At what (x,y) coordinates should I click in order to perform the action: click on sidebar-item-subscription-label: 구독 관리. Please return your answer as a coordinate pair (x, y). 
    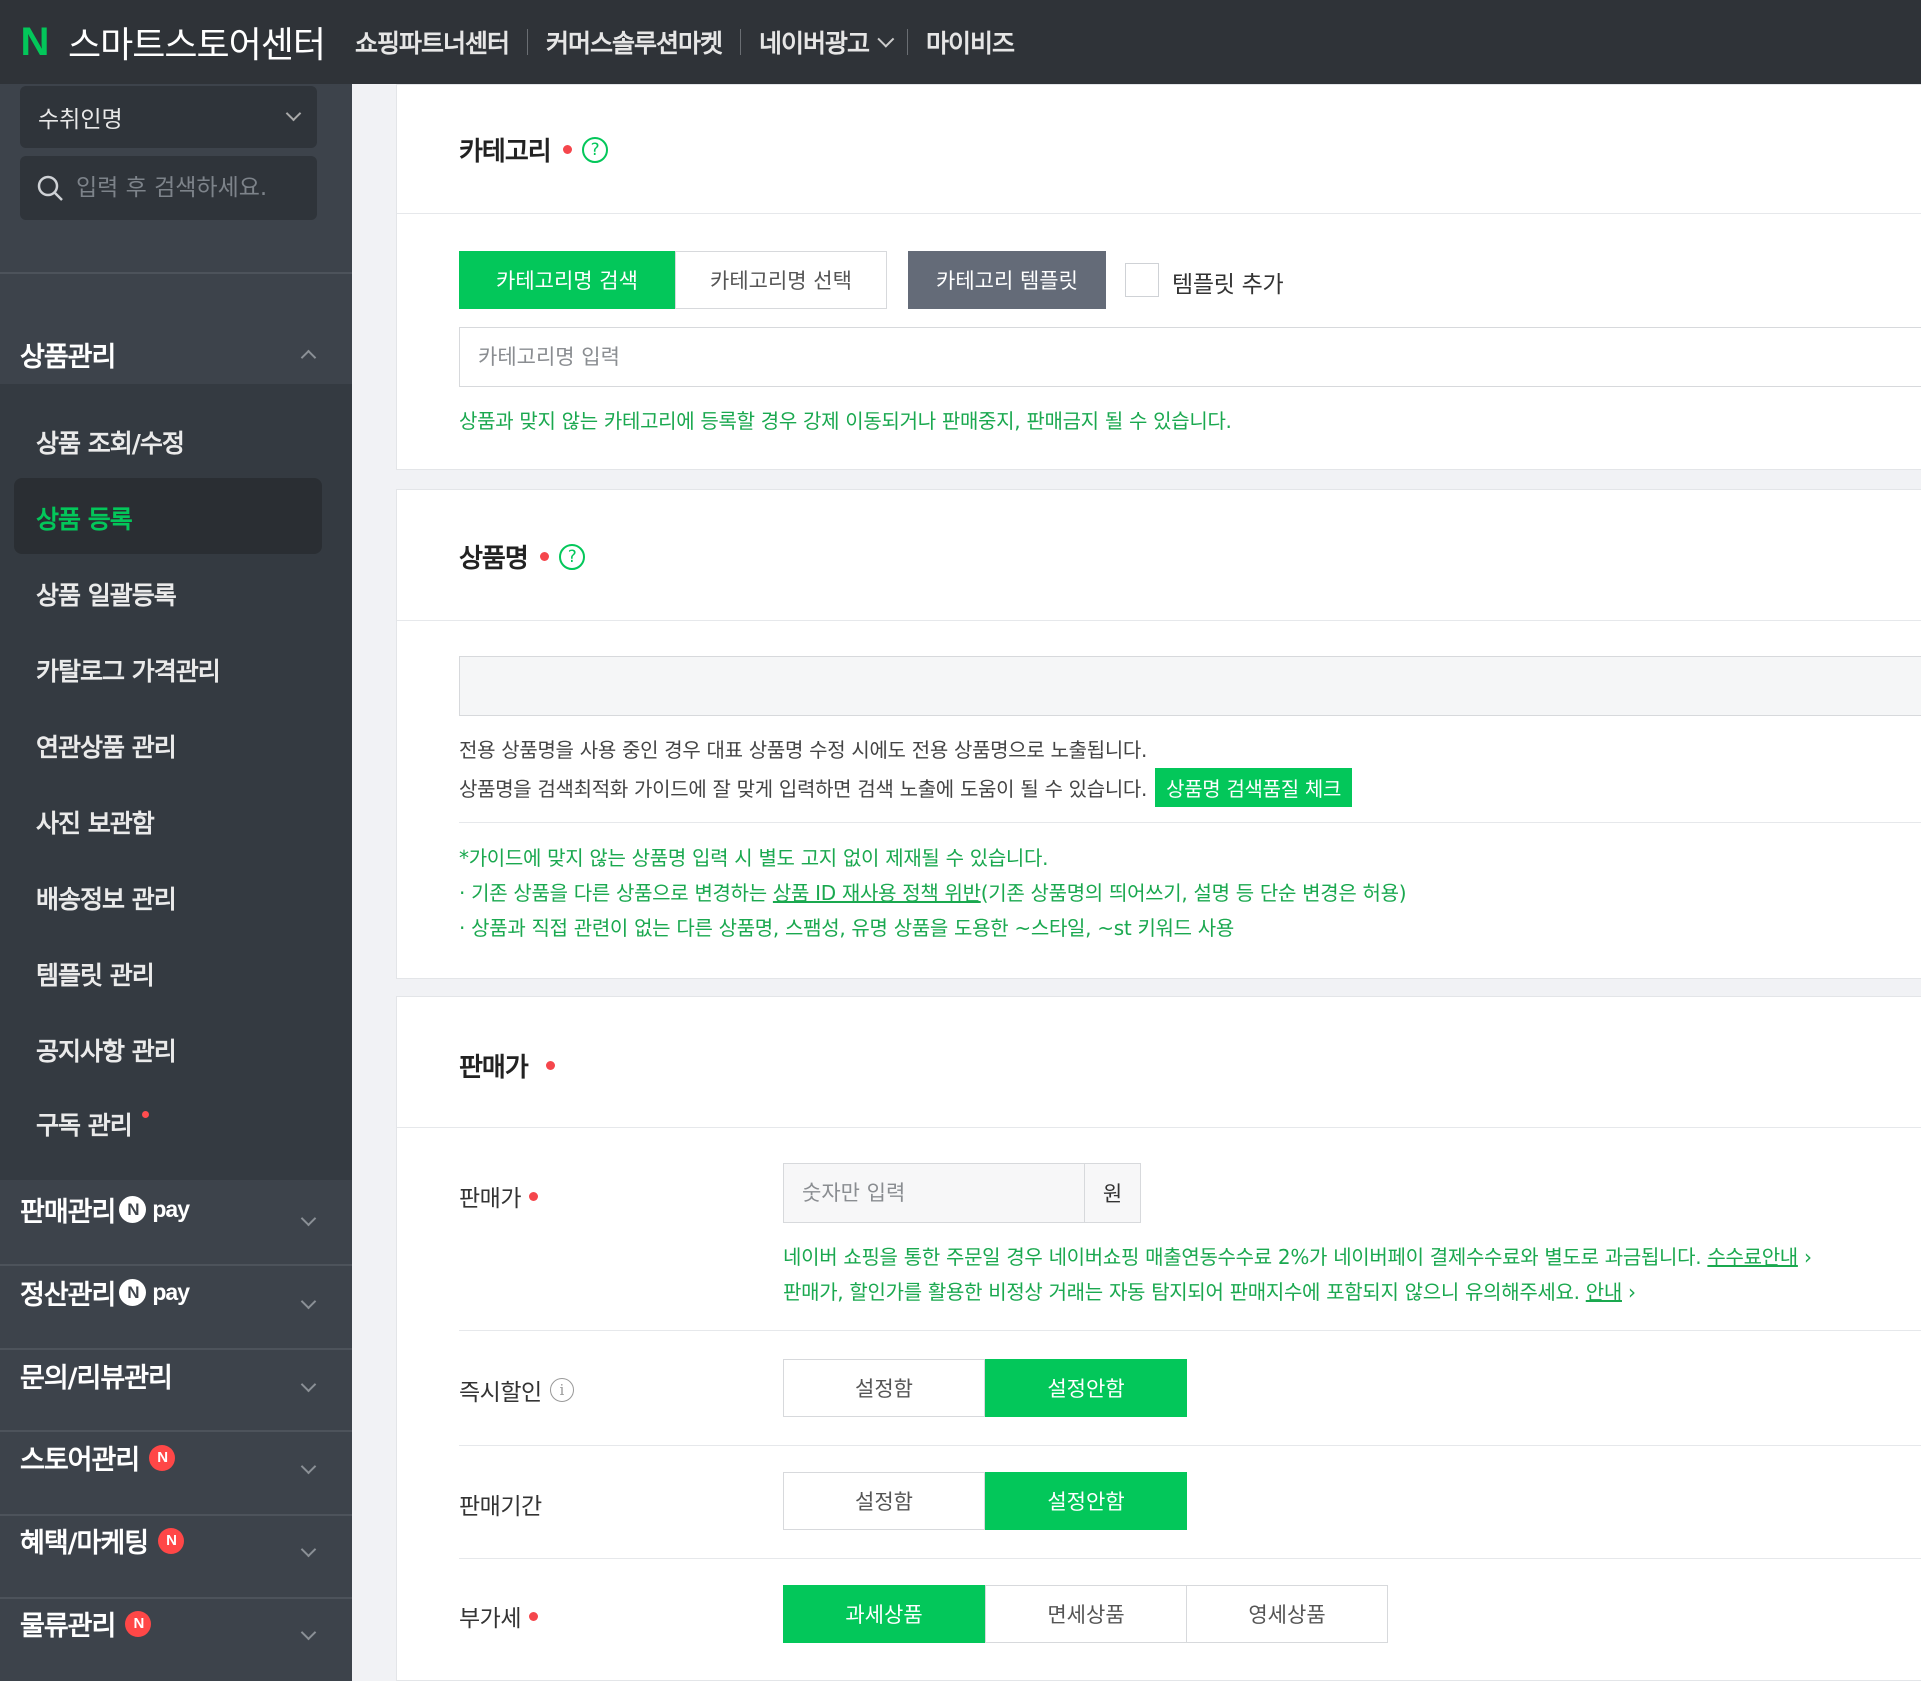
    Looking at the image, I should click on (84, 1125).